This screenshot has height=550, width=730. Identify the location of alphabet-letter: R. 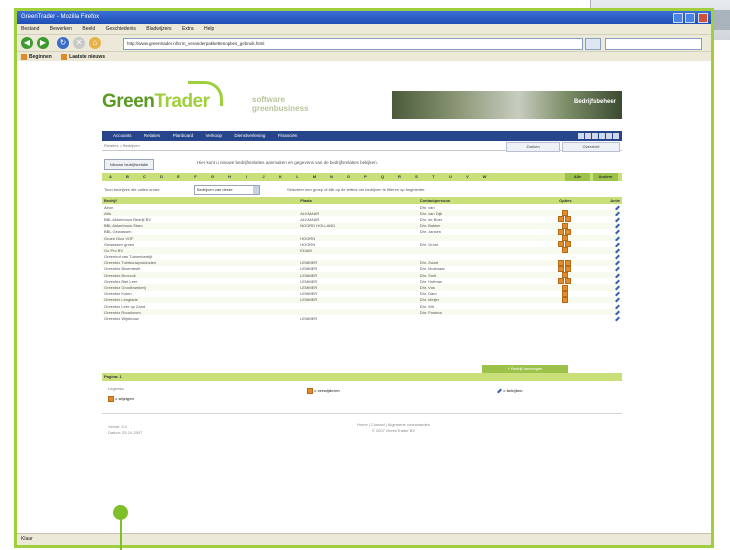
(399, 177).